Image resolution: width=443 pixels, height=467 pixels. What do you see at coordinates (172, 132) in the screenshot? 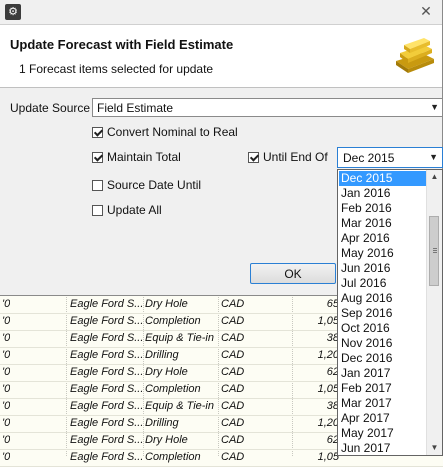
I see `convert-nominal-label: Convert Nominal to Real` at bounding box center [172, 132].